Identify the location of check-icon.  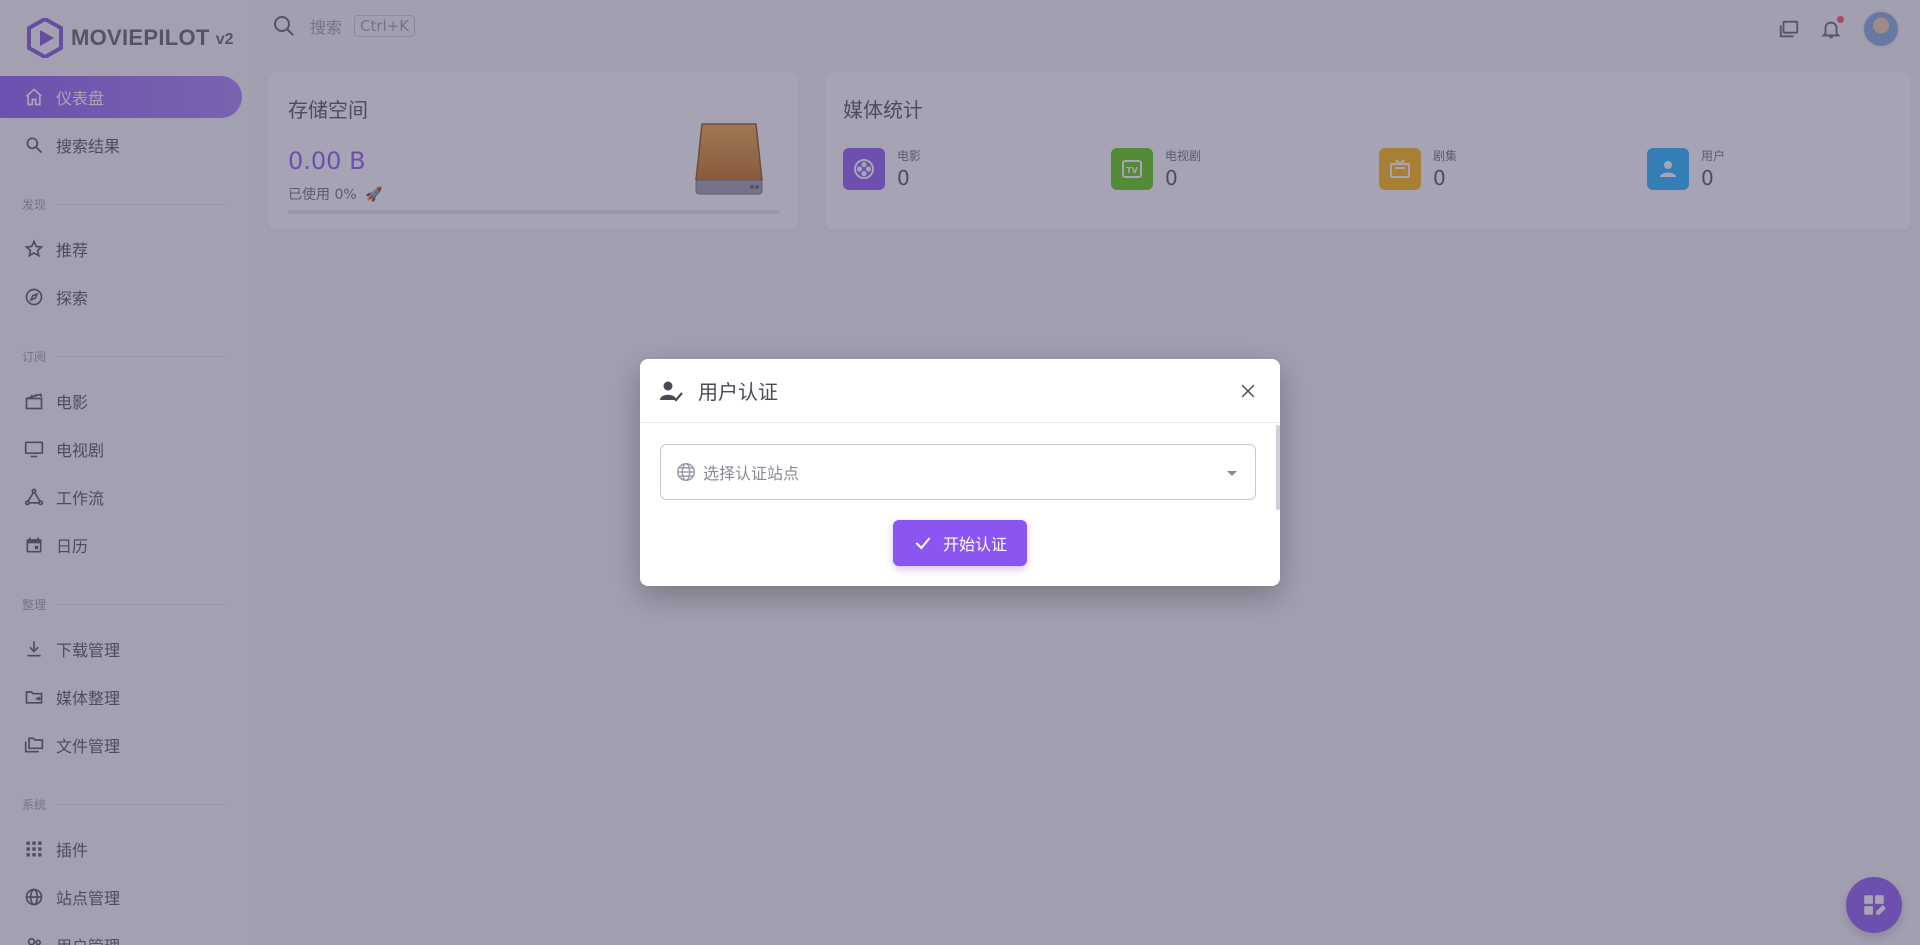
(923, 543).